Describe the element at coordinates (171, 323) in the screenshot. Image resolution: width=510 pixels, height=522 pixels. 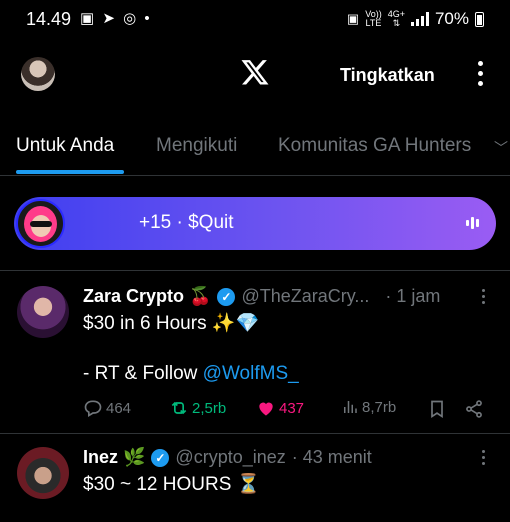
I see `tweet-text-line1: $30 in 6 Hours ✨💎` at that location.